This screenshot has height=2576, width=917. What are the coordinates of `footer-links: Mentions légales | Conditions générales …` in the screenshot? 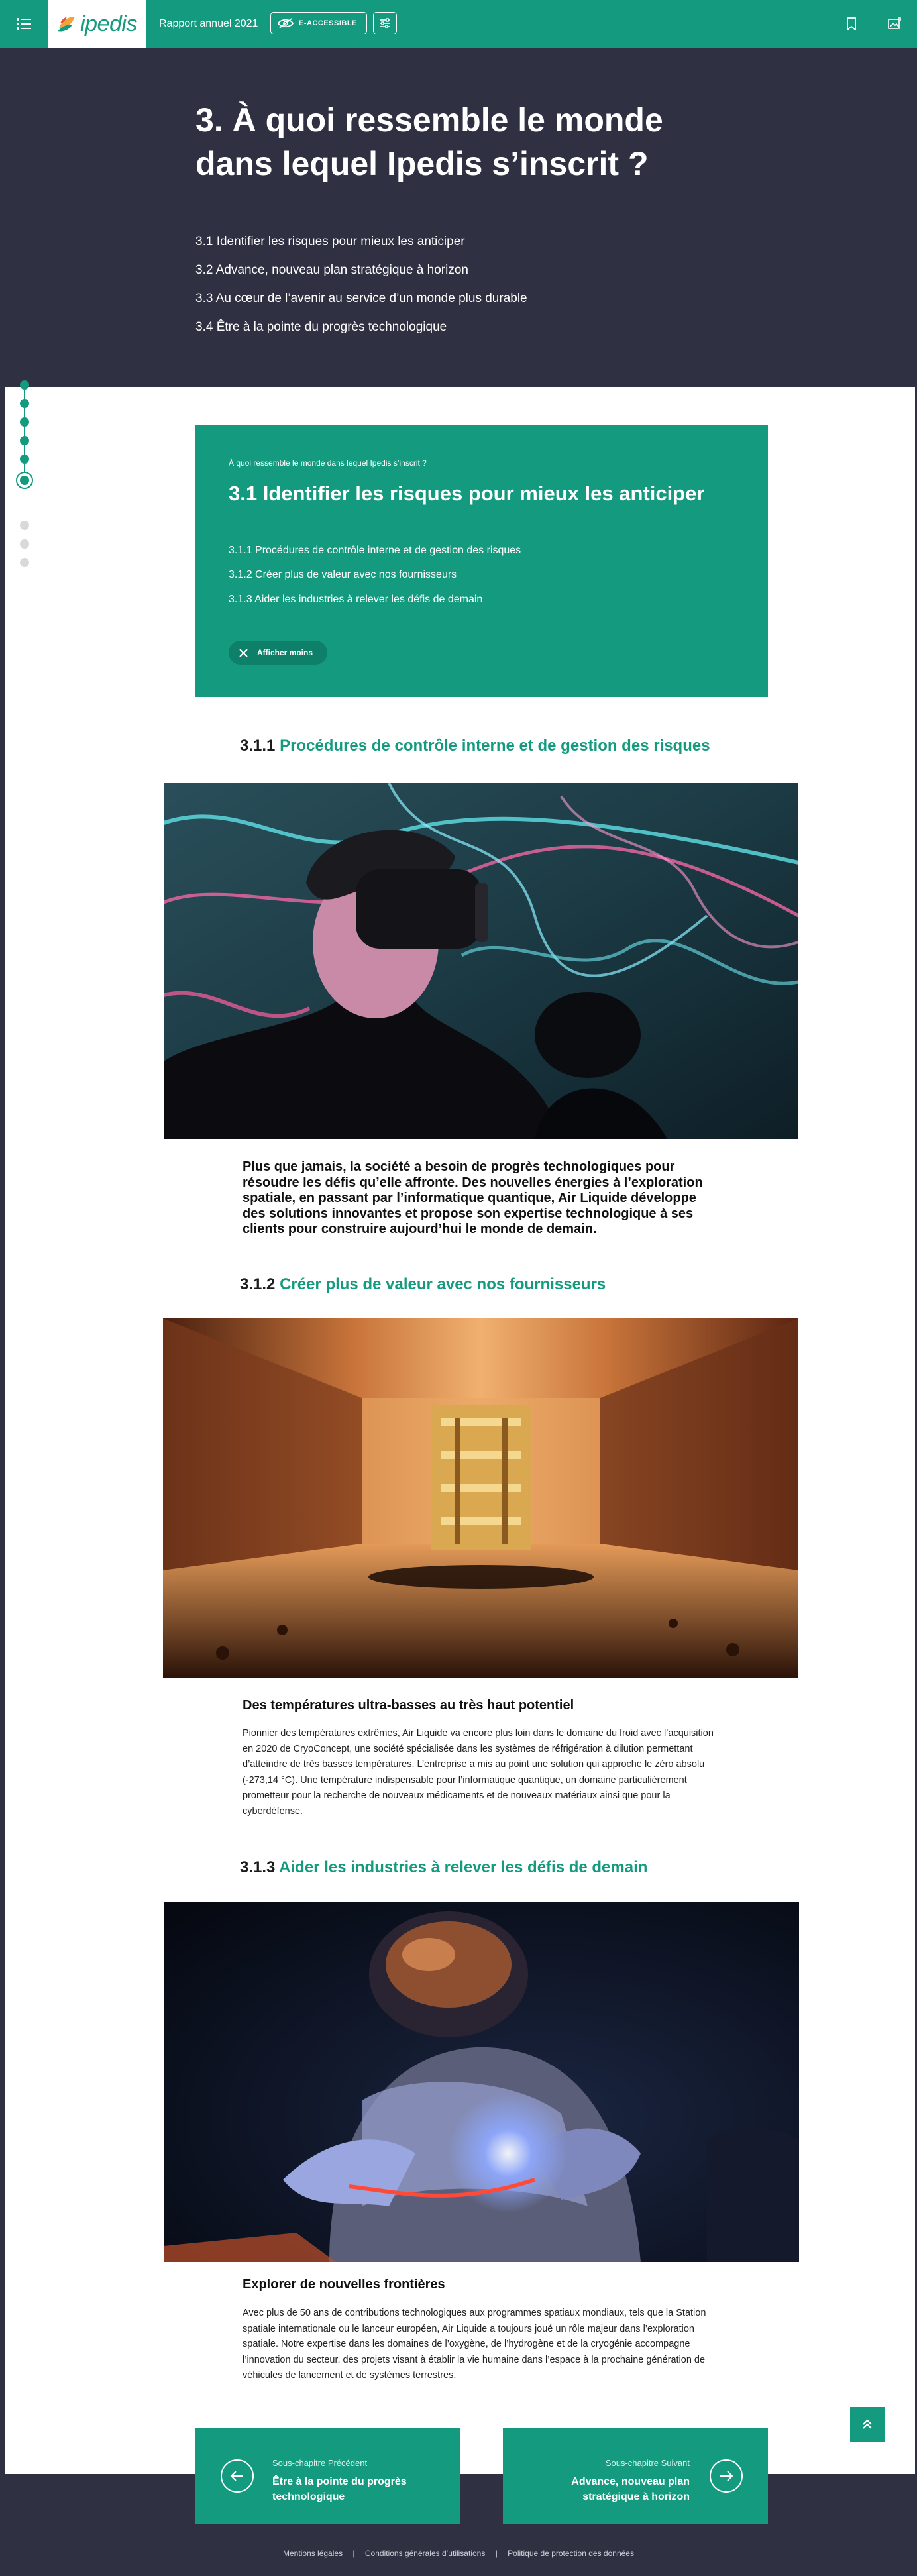 It's located at (458, 2553).